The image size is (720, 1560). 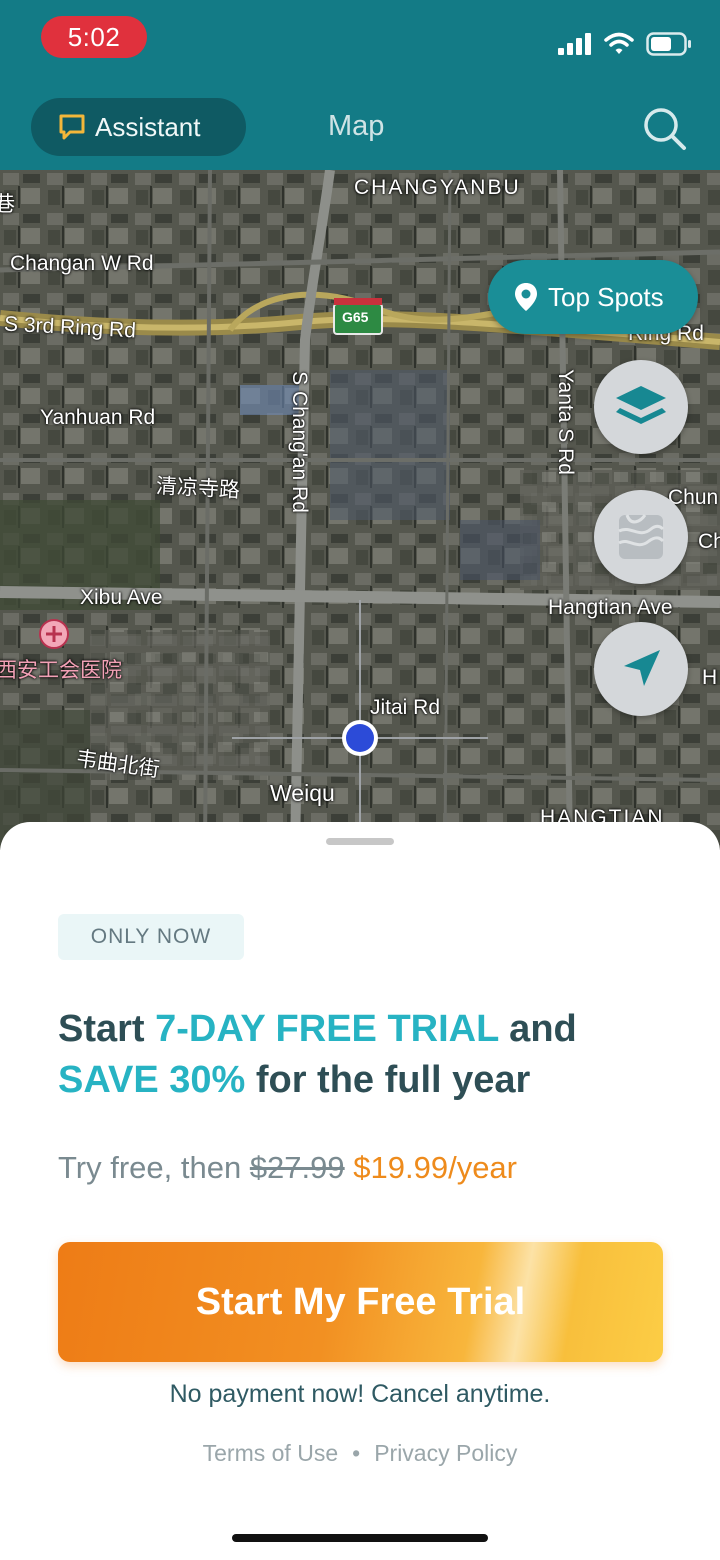 I want to click on promo-badge: ONLY NOW, so click(x=151, y=937).